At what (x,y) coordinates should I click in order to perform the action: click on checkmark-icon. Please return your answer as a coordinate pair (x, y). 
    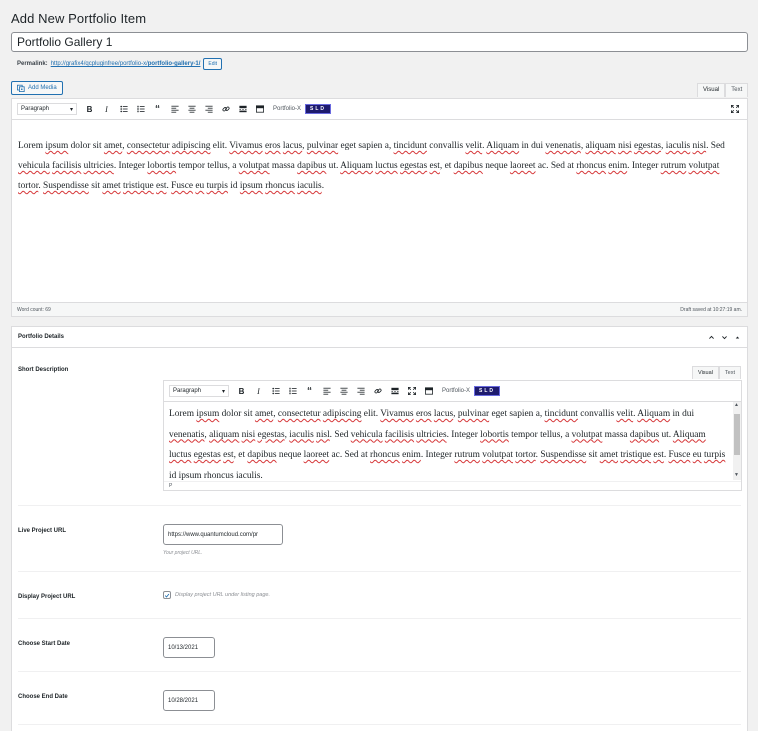
    Looking at the image, I should click on (167, 595).